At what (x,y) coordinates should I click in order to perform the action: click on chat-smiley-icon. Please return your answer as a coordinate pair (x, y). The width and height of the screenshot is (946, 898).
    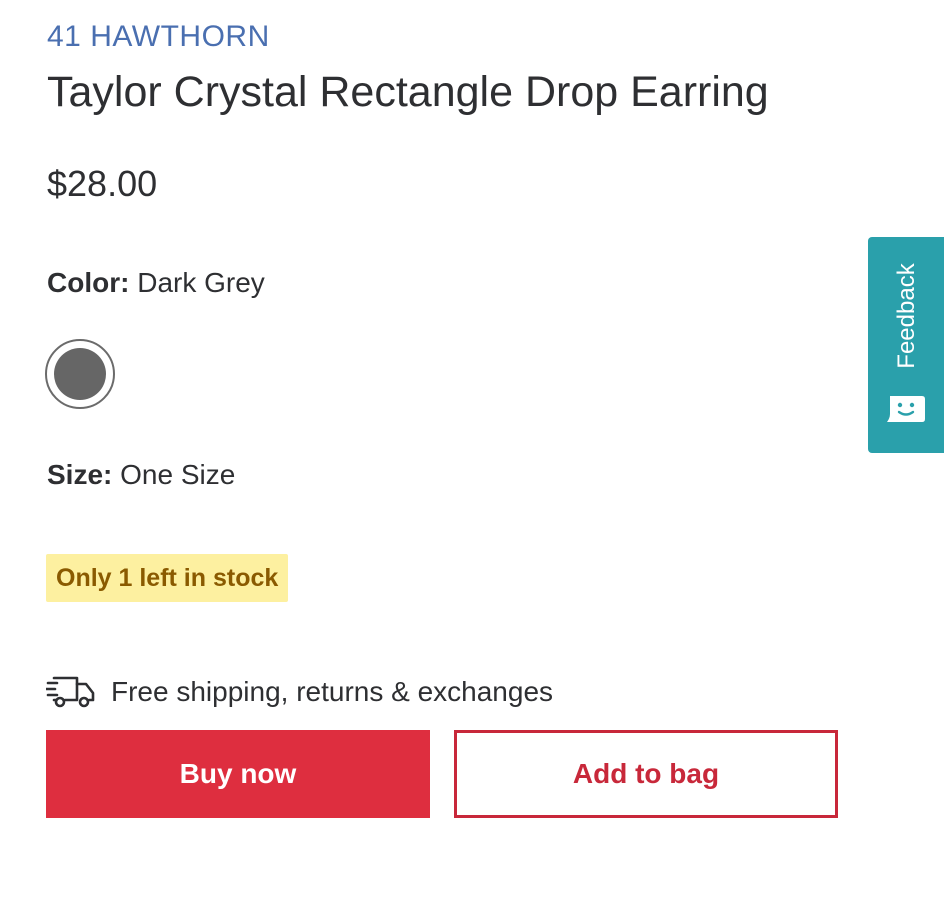
    Looking at the image, I should click on (906, 409).